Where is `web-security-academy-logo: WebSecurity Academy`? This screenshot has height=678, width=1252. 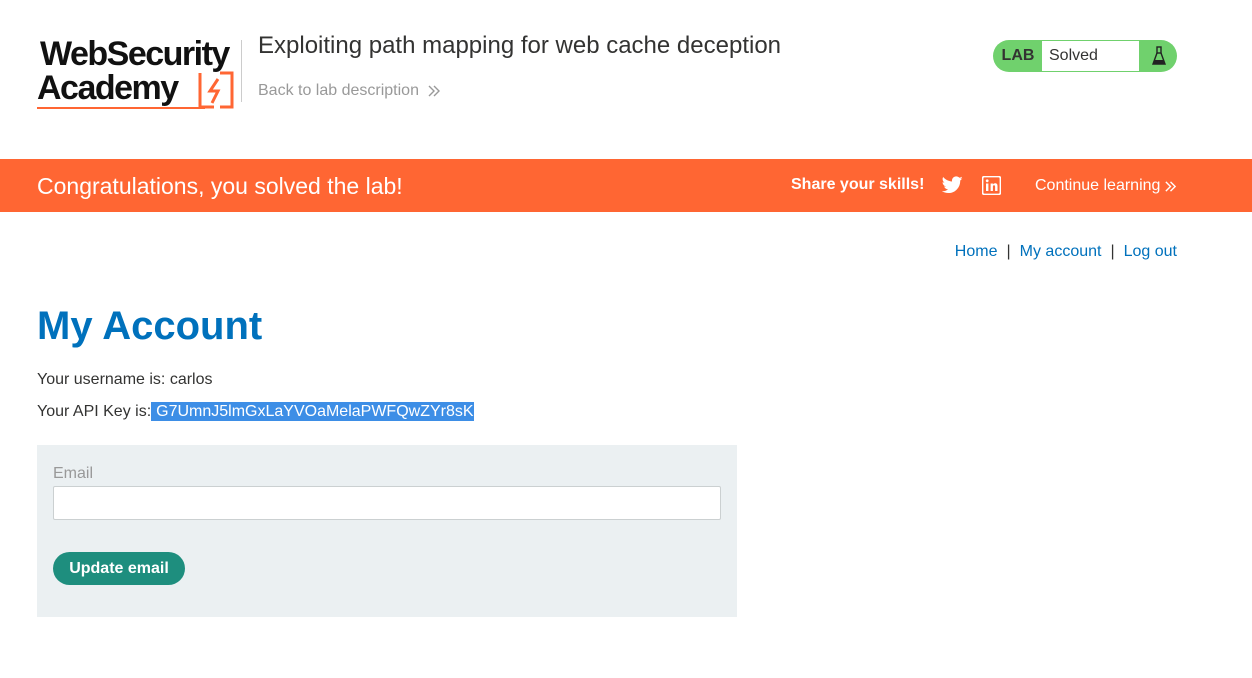 web-security-academy-logo: WebSecurity Academy is located at coordinates (138, 73).